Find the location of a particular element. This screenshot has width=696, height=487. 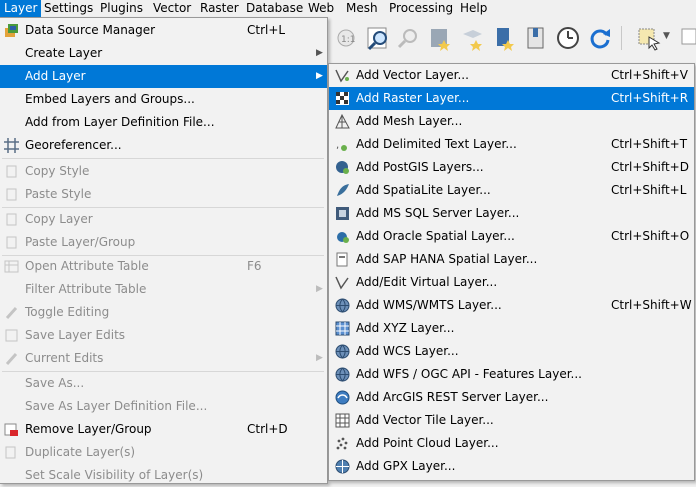

postgis-icon is located at coordinates (342, 167).